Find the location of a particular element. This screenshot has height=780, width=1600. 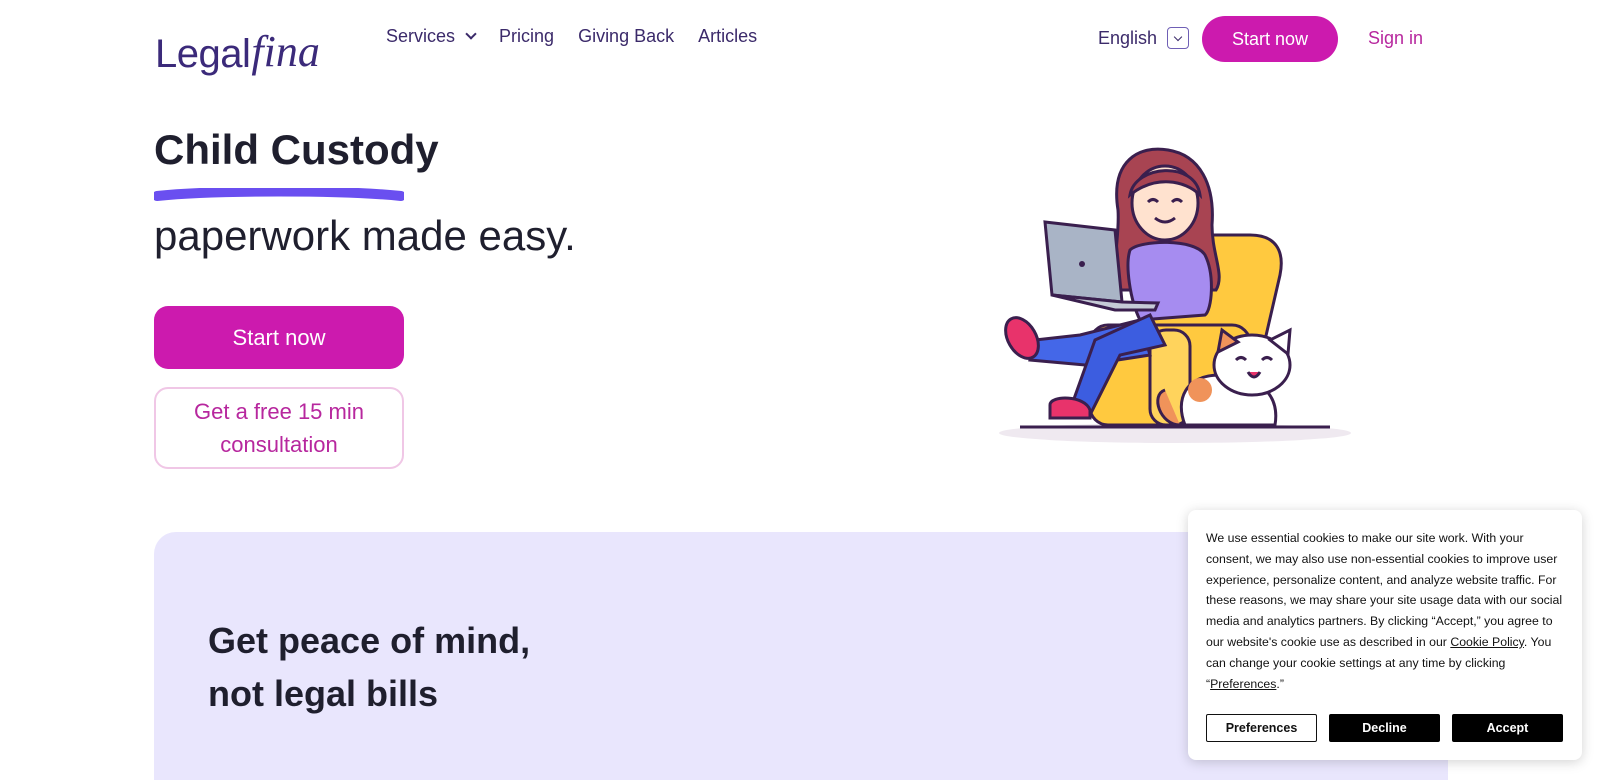

consultation-label: Get a free 15 min consultation is located at coordinates (279, 428).